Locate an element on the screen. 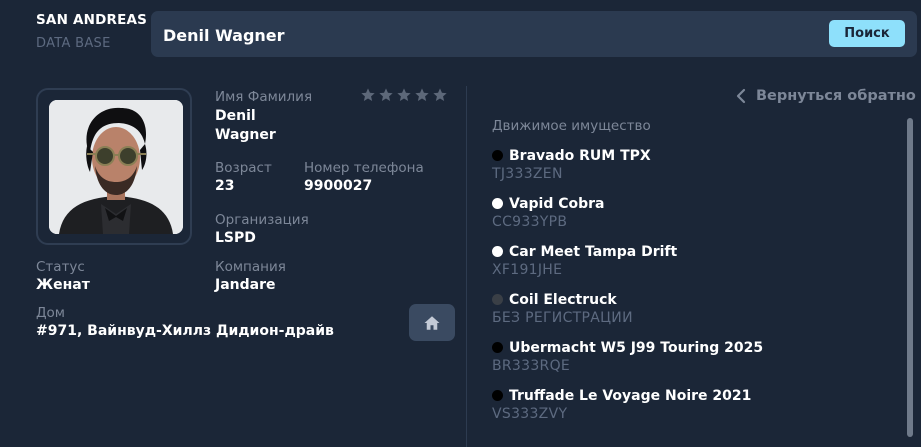 The image size is (921, 447). avatar-frame is located at coordinates (114, 166).